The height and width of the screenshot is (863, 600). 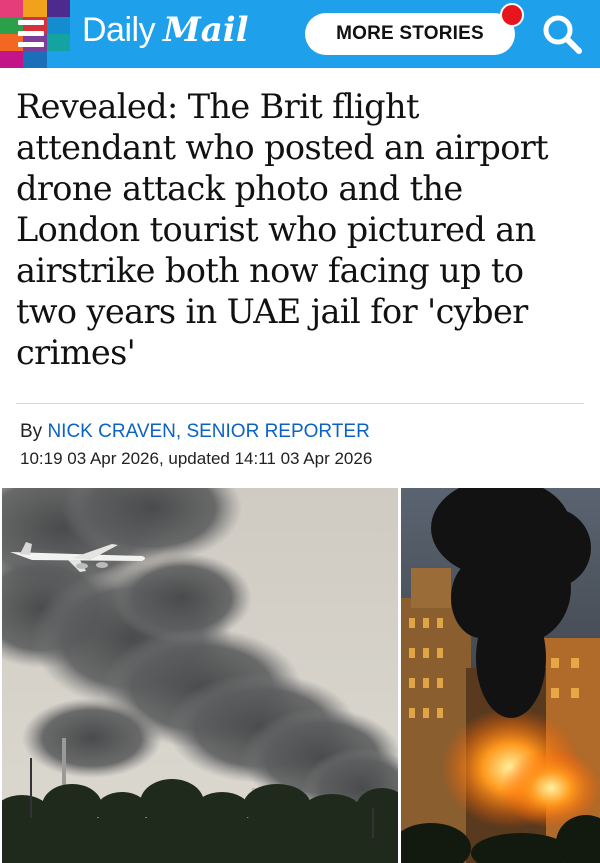 I want to click on menu-button, so click(x=35, y=34).